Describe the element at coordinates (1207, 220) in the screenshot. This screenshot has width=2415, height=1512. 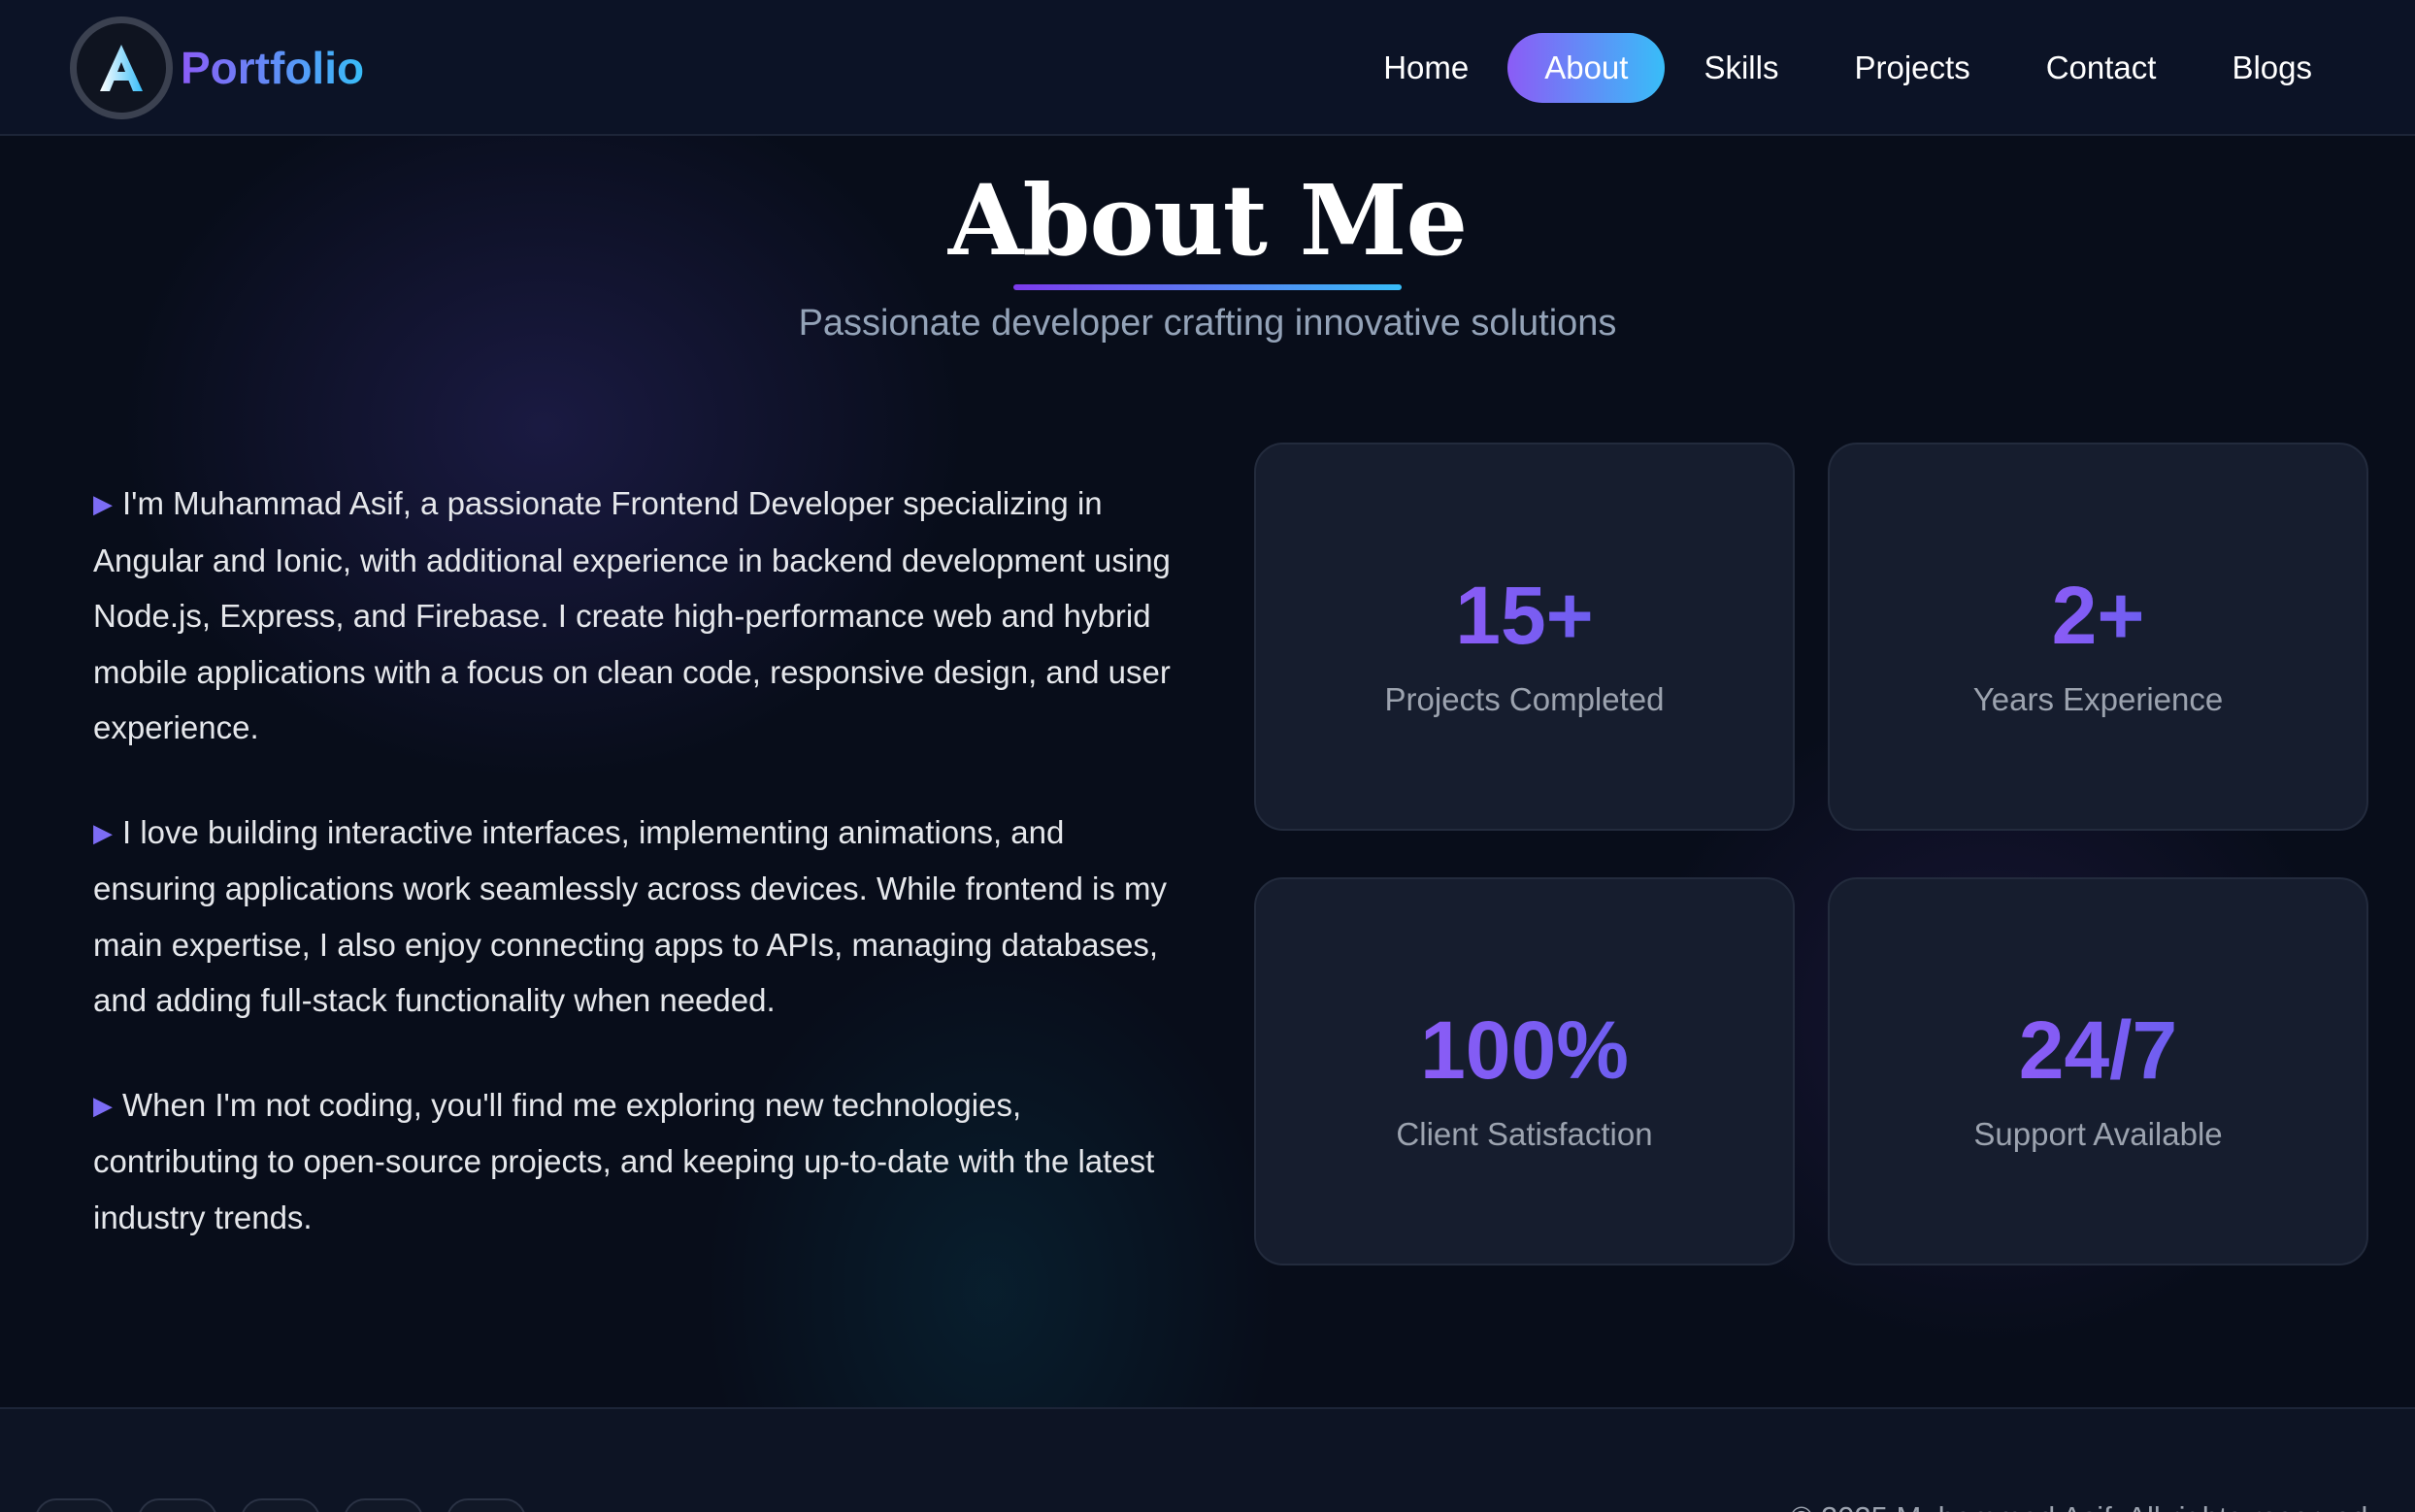
I see `page-title: About Me` at that location.